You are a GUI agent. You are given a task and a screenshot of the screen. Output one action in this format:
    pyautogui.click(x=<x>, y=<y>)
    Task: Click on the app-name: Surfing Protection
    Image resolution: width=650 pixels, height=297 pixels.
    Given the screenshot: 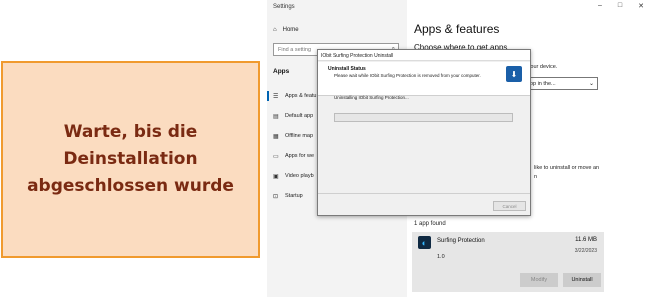 What is the action you would take?
    pyautogui.click(x=461, y=241)
    